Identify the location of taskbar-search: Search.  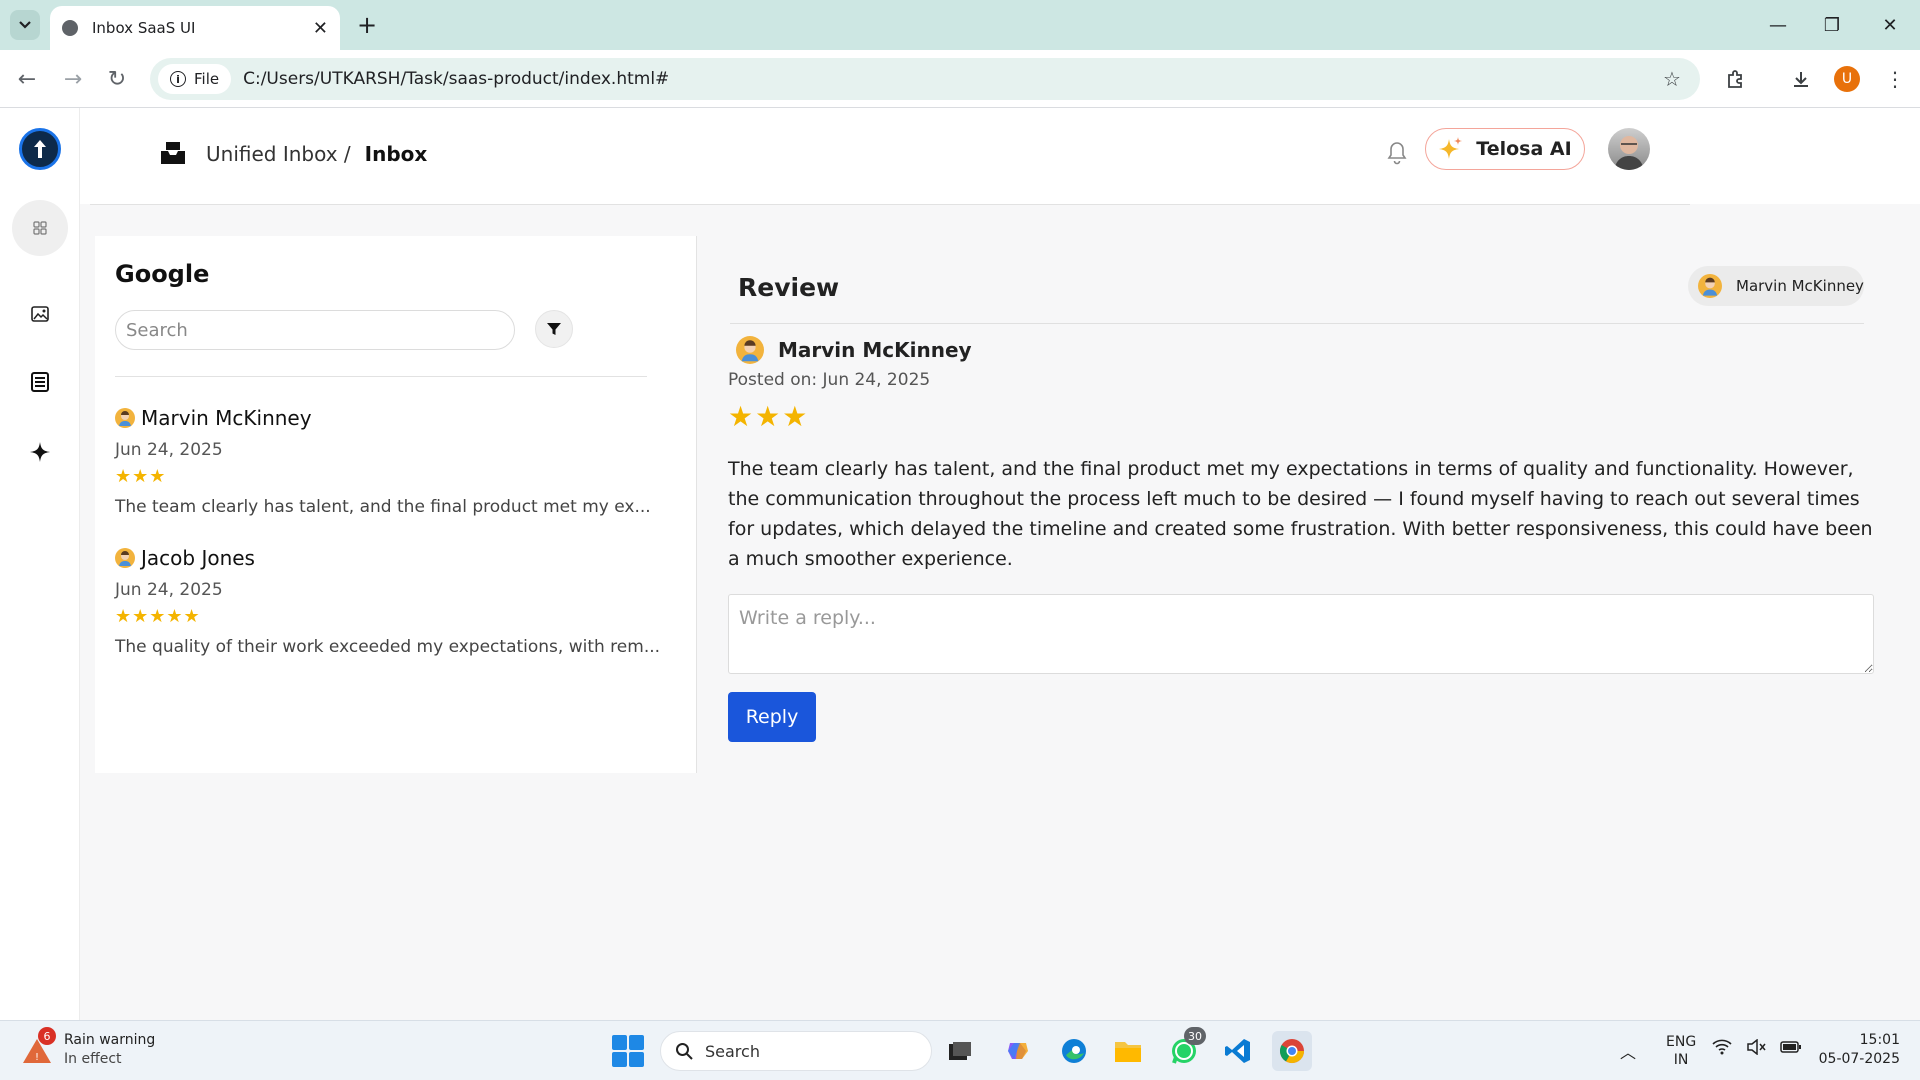
(796, 1051).